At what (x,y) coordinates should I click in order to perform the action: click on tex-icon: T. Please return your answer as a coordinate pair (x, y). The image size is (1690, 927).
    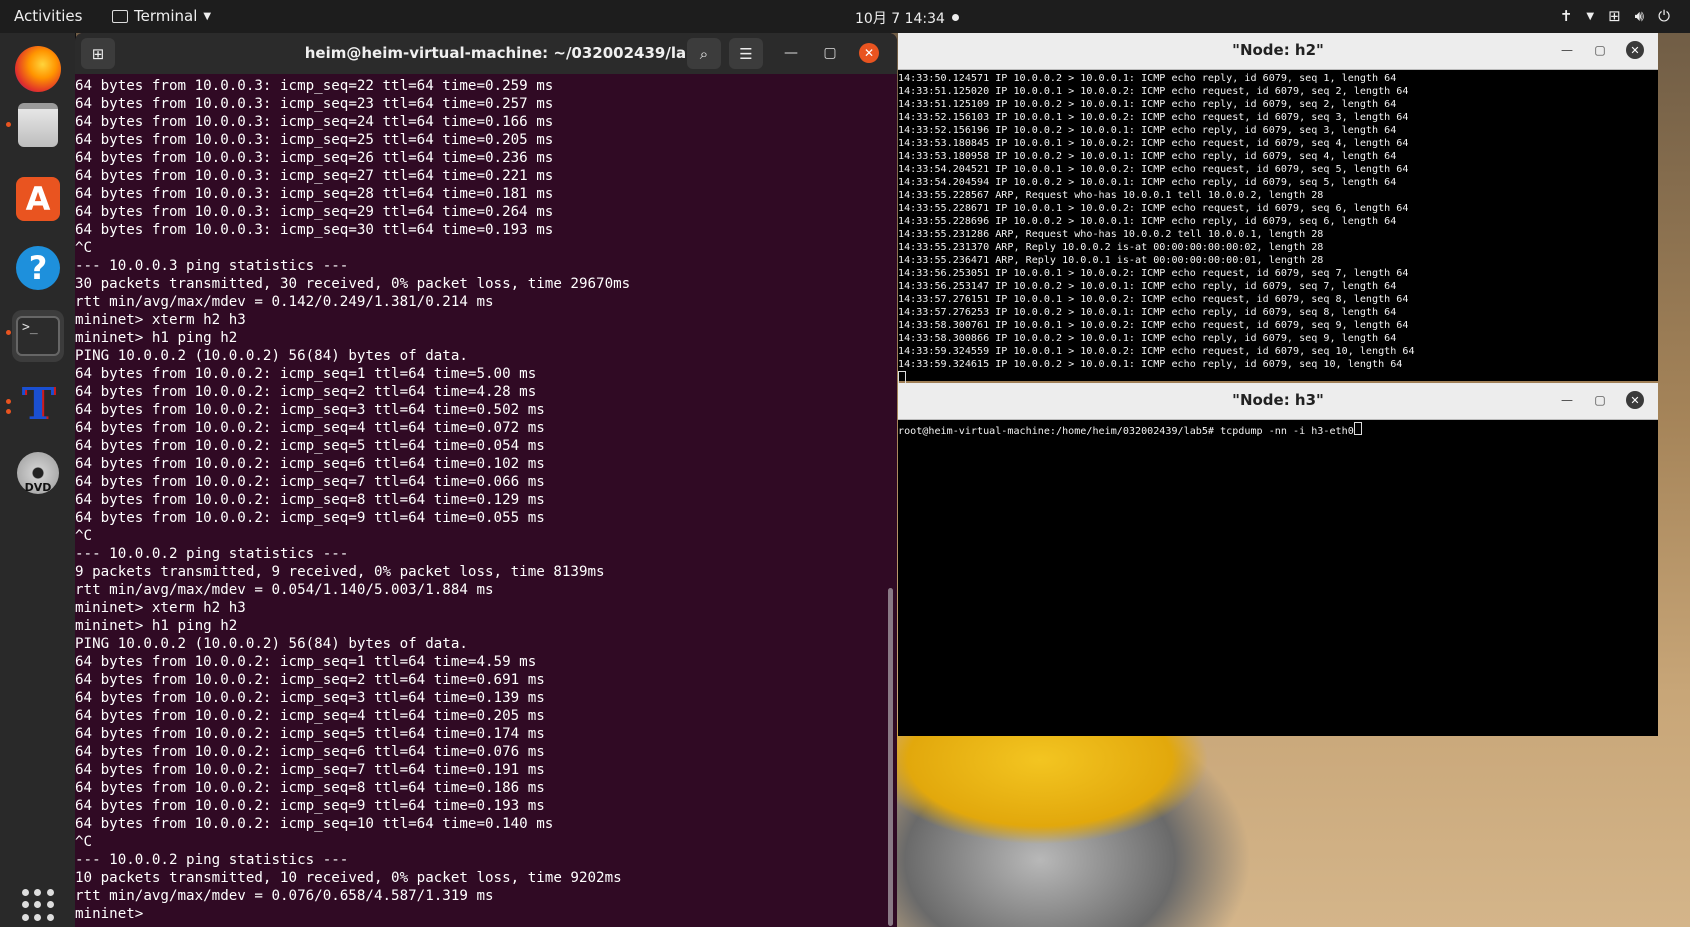
    Looking at the image, I should click on (38, 404).